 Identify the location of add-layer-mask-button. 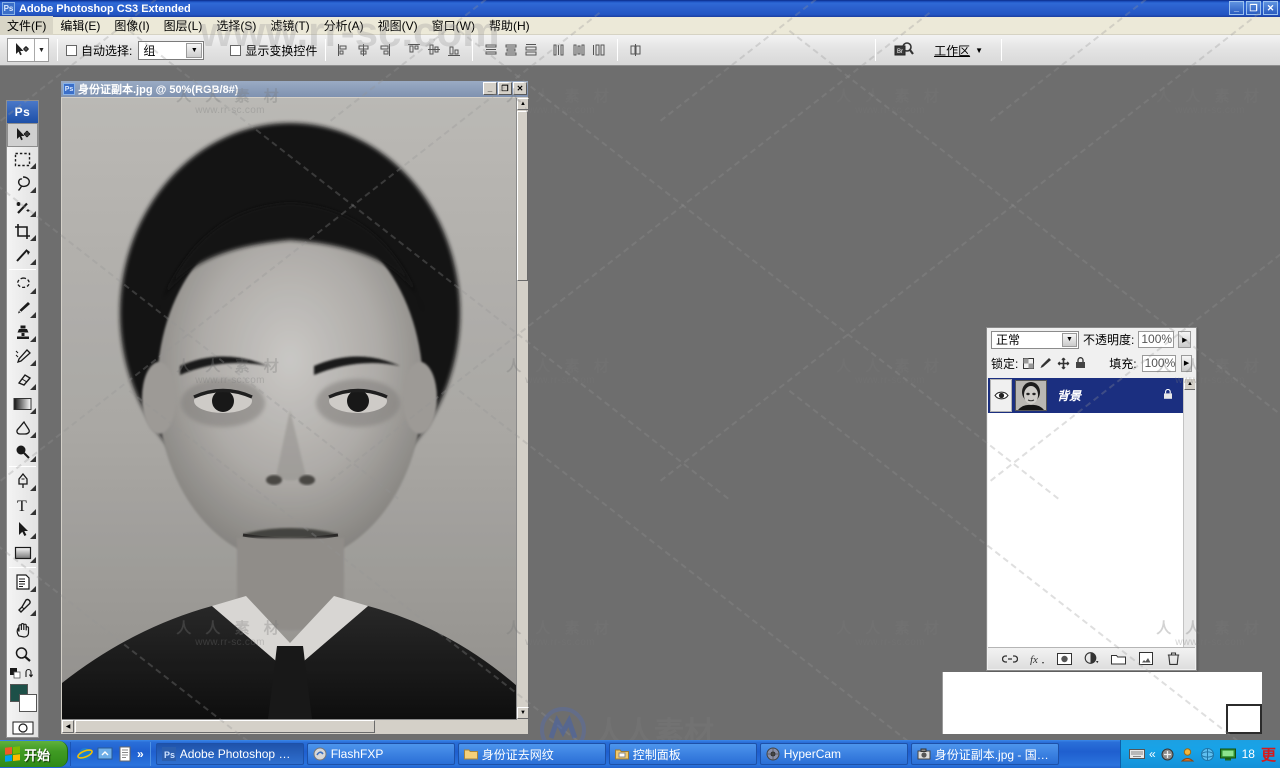
(1064, 659).